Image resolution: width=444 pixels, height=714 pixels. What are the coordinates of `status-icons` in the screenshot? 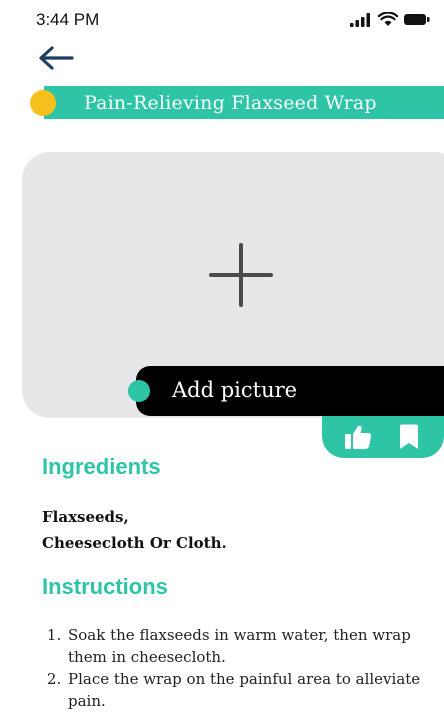 It's located at (390, 19).